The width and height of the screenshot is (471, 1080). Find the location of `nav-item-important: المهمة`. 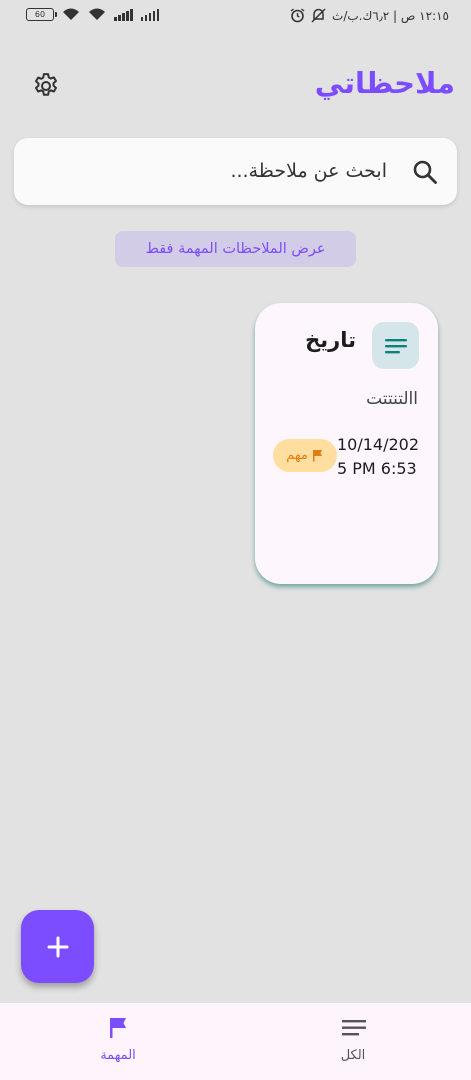

nav-item-important: المهمة is located at coordinates (118, 1041).